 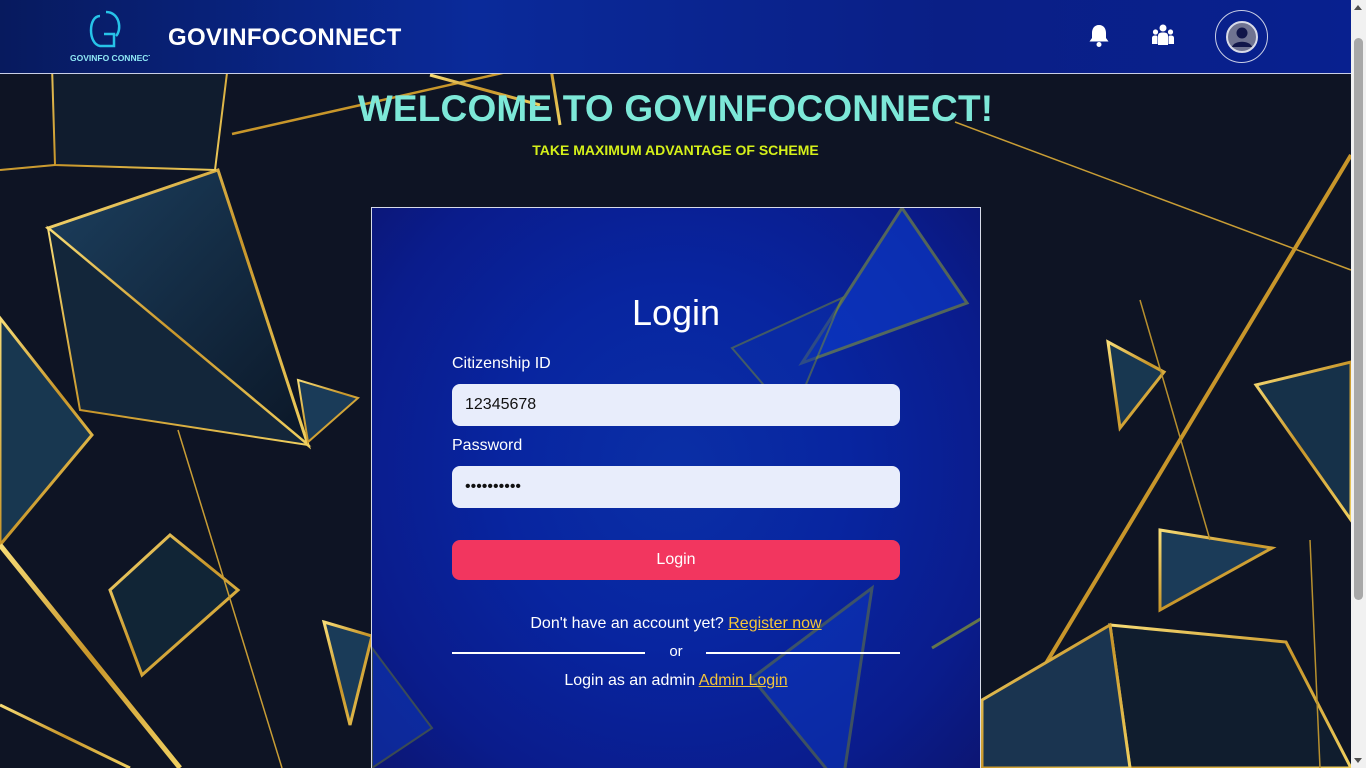 What do you see at coordinates (1241, 36) in the screenshot?
I see `user-avatar-icon` at bounding box center [1241, 36].